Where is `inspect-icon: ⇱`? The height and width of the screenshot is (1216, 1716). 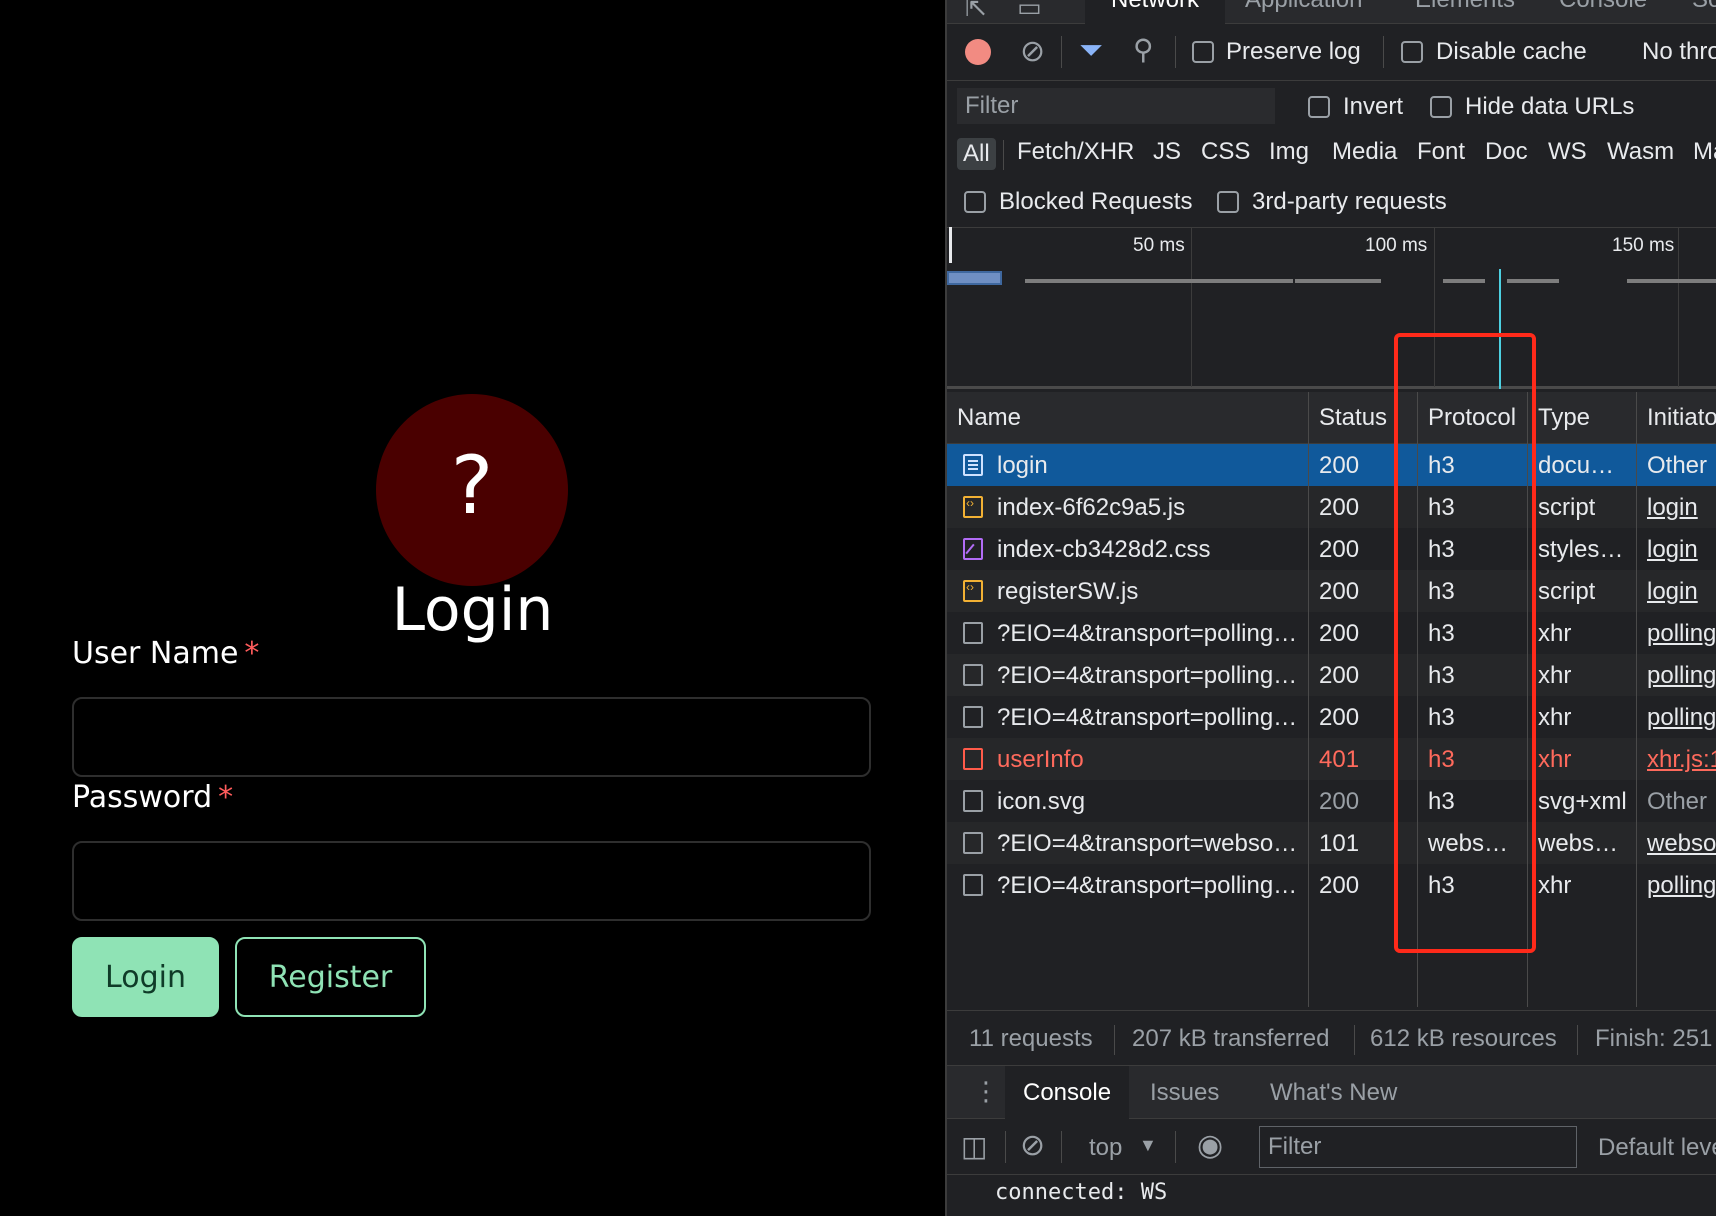
inspect-icon: ⇱ is located at coordinates (976, 10).